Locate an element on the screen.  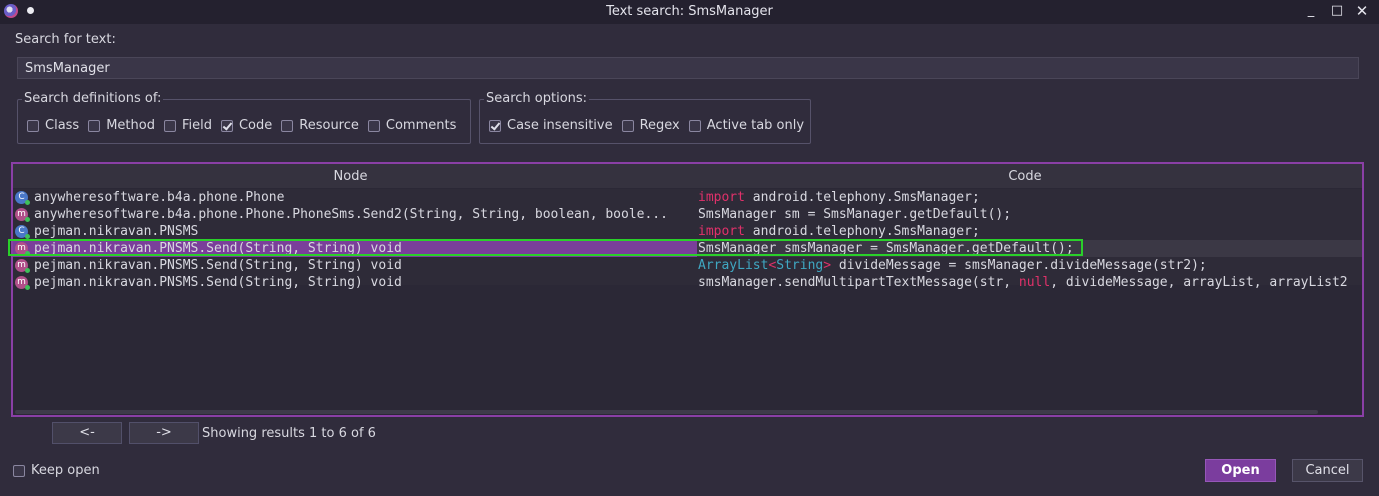
column-header-node: Node is located at coordinates (350, 176).